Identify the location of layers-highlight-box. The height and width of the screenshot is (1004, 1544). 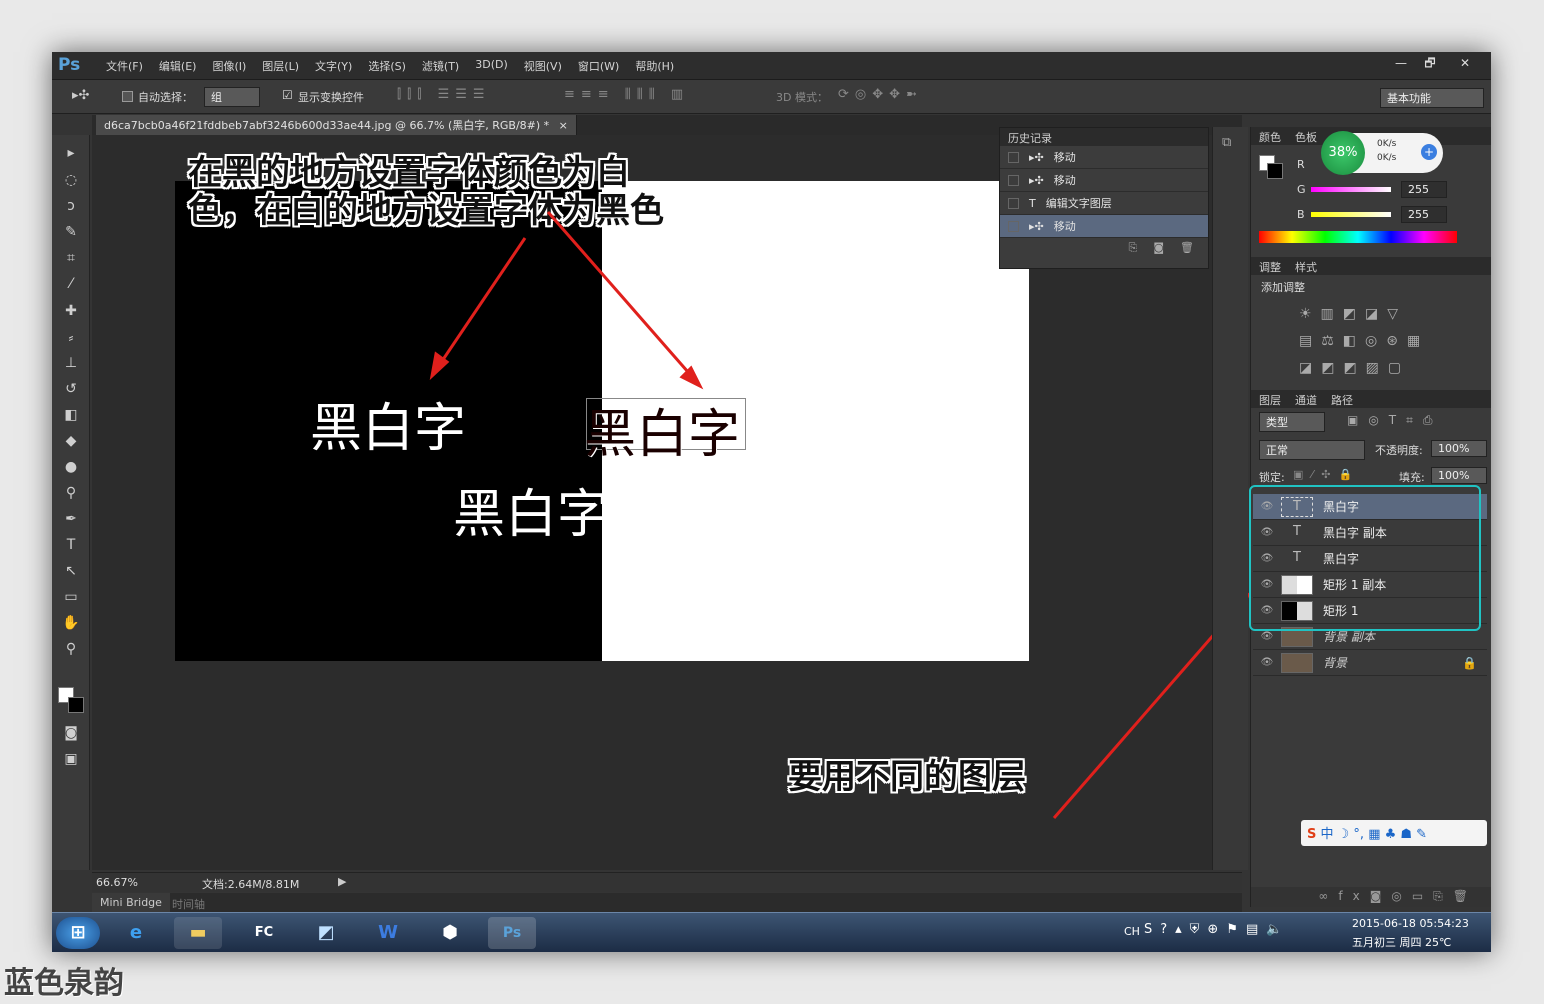
(1365, 558).